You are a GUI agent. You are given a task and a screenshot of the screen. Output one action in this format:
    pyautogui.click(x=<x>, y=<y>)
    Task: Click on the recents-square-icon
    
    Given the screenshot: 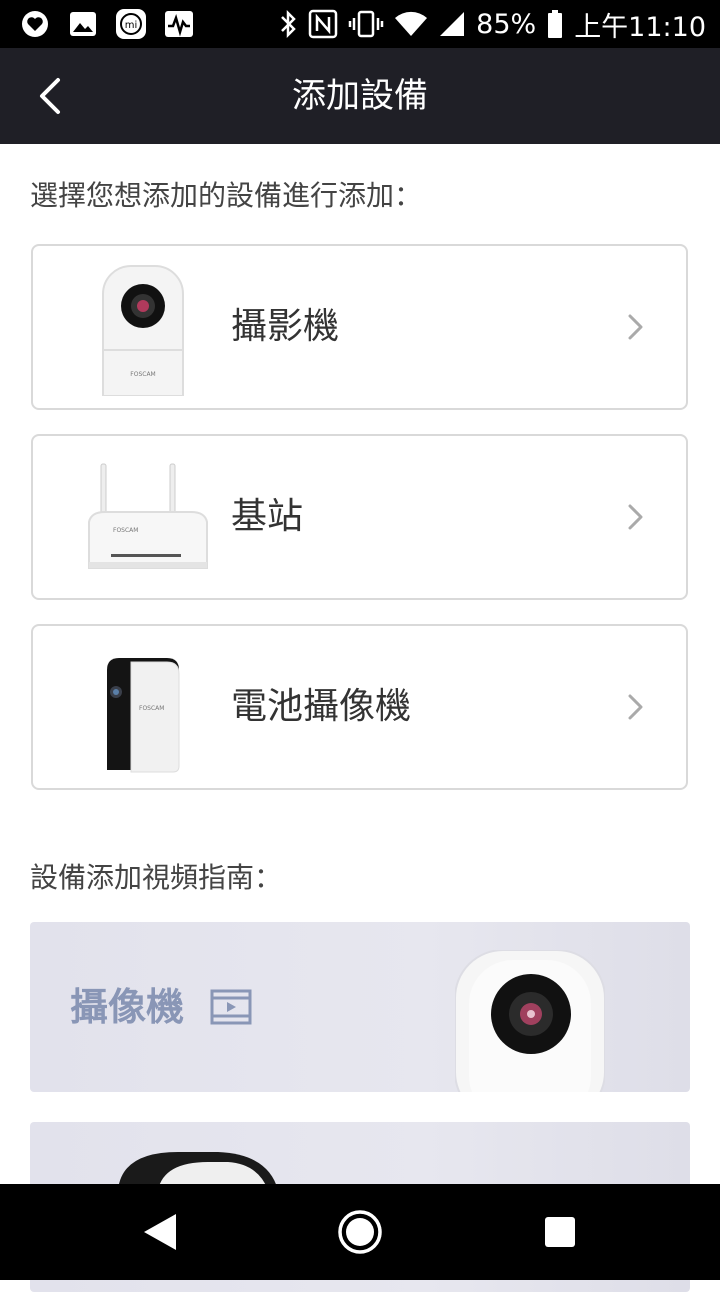 What is the action you would take?
    pyautogui.click(x=560, y=1232)
    